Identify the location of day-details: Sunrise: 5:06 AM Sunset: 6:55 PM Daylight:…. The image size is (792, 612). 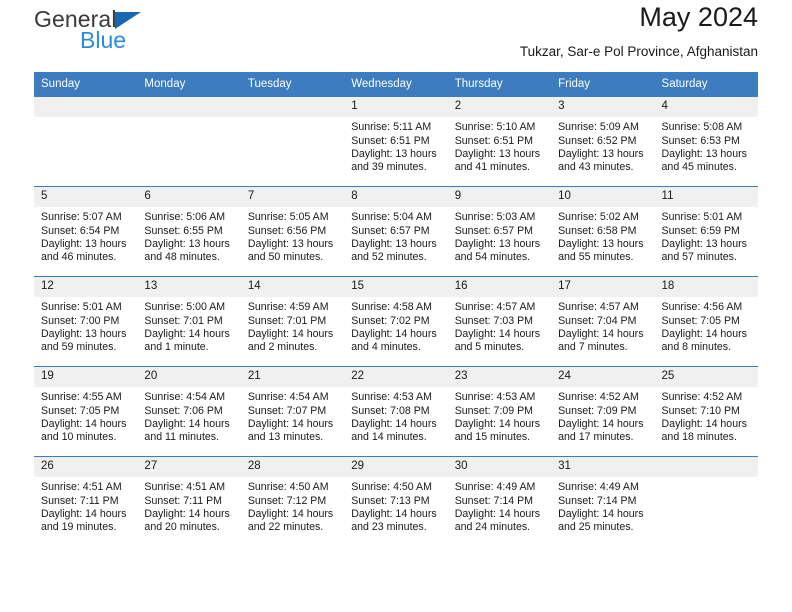
(188, 235).